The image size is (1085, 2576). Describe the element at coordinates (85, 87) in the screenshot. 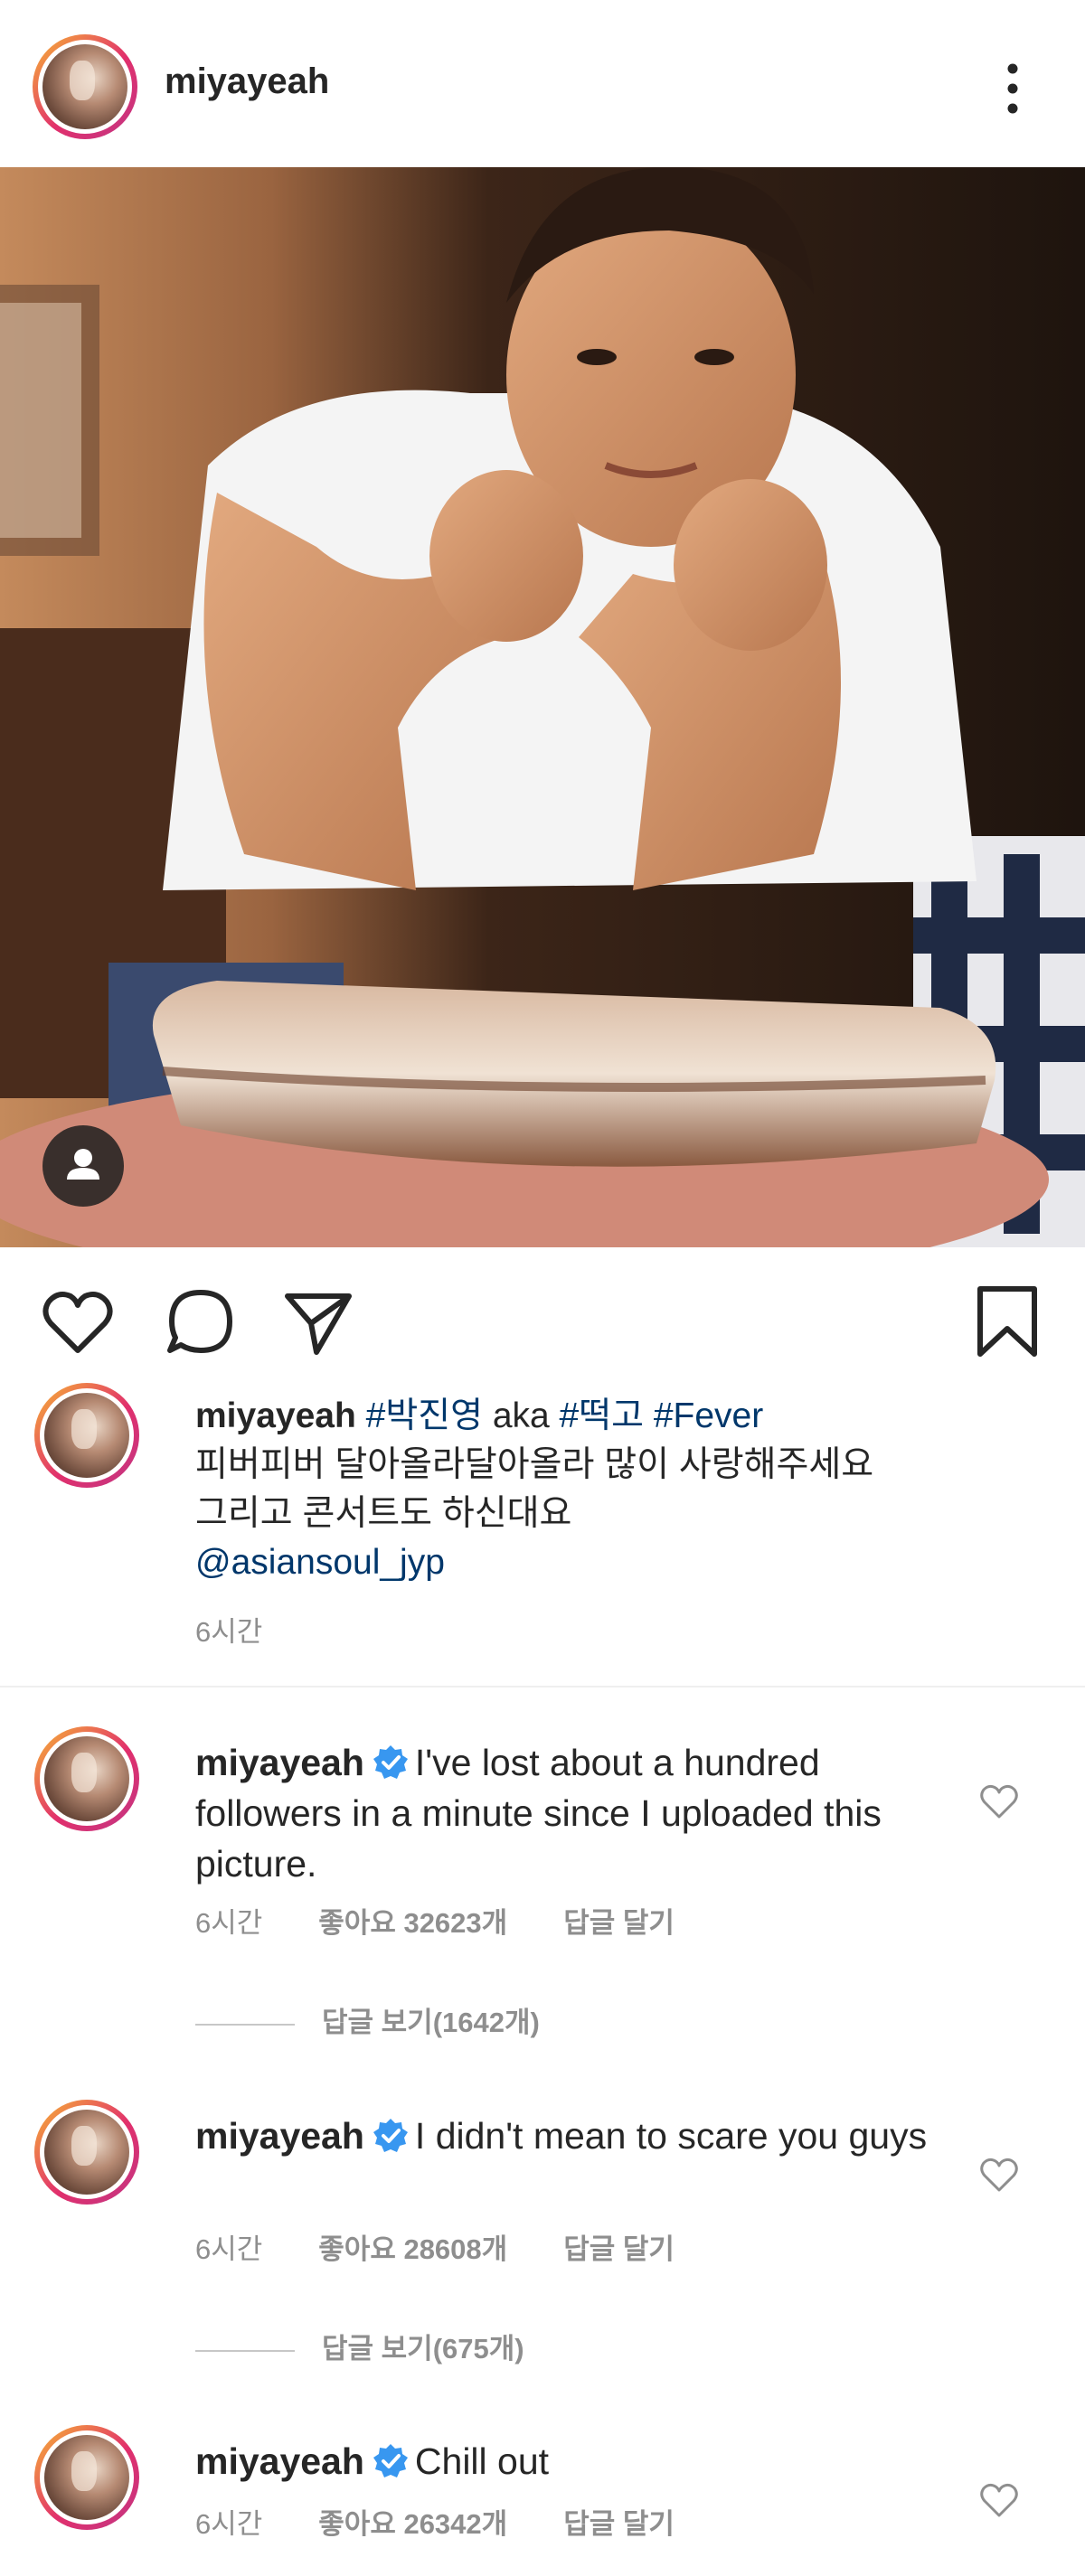

I see `avatar` at that location.